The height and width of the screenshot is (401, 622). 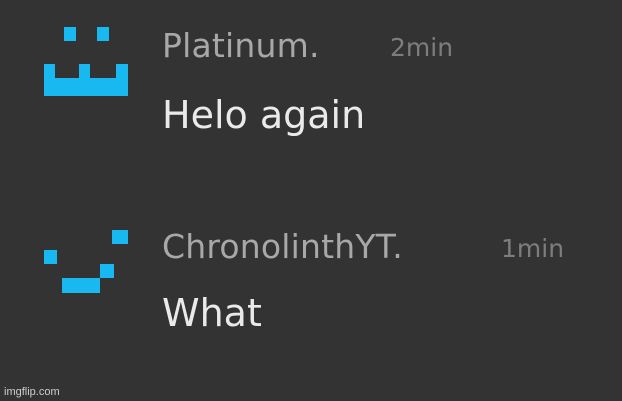 What do you see at coordinates (86, 275) in the screenshot?
I see `pixel-smirk-face-icon` at bounding box center [86, 275].